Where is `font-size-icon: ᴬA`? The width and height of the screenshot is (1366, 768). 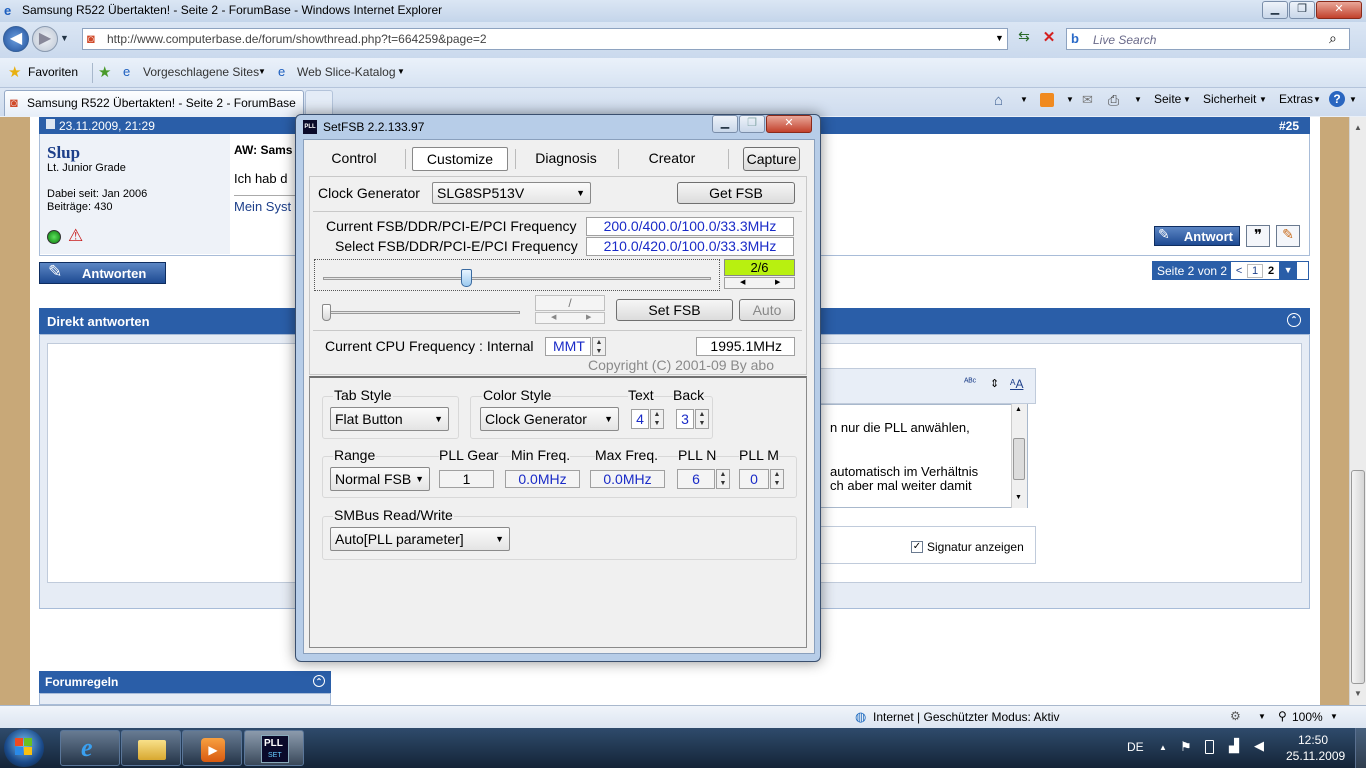 font-size-icon: ᴬA is located at coordinates (1016, 384).